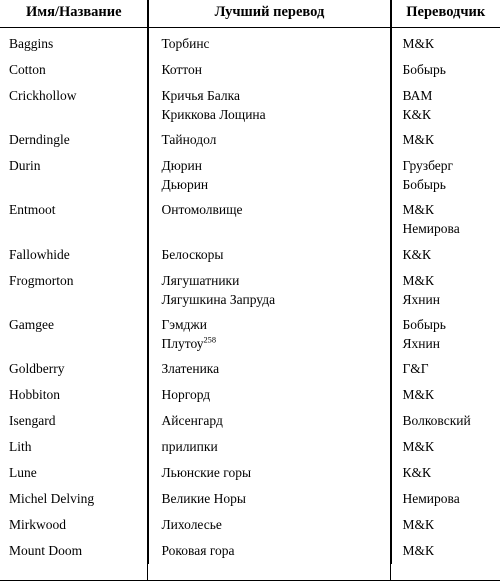 This screenshot has height=584, width=500. Describe the element at coordinates (74, 421) in the screenshot. I see `cell-name: Isengard` at that location.